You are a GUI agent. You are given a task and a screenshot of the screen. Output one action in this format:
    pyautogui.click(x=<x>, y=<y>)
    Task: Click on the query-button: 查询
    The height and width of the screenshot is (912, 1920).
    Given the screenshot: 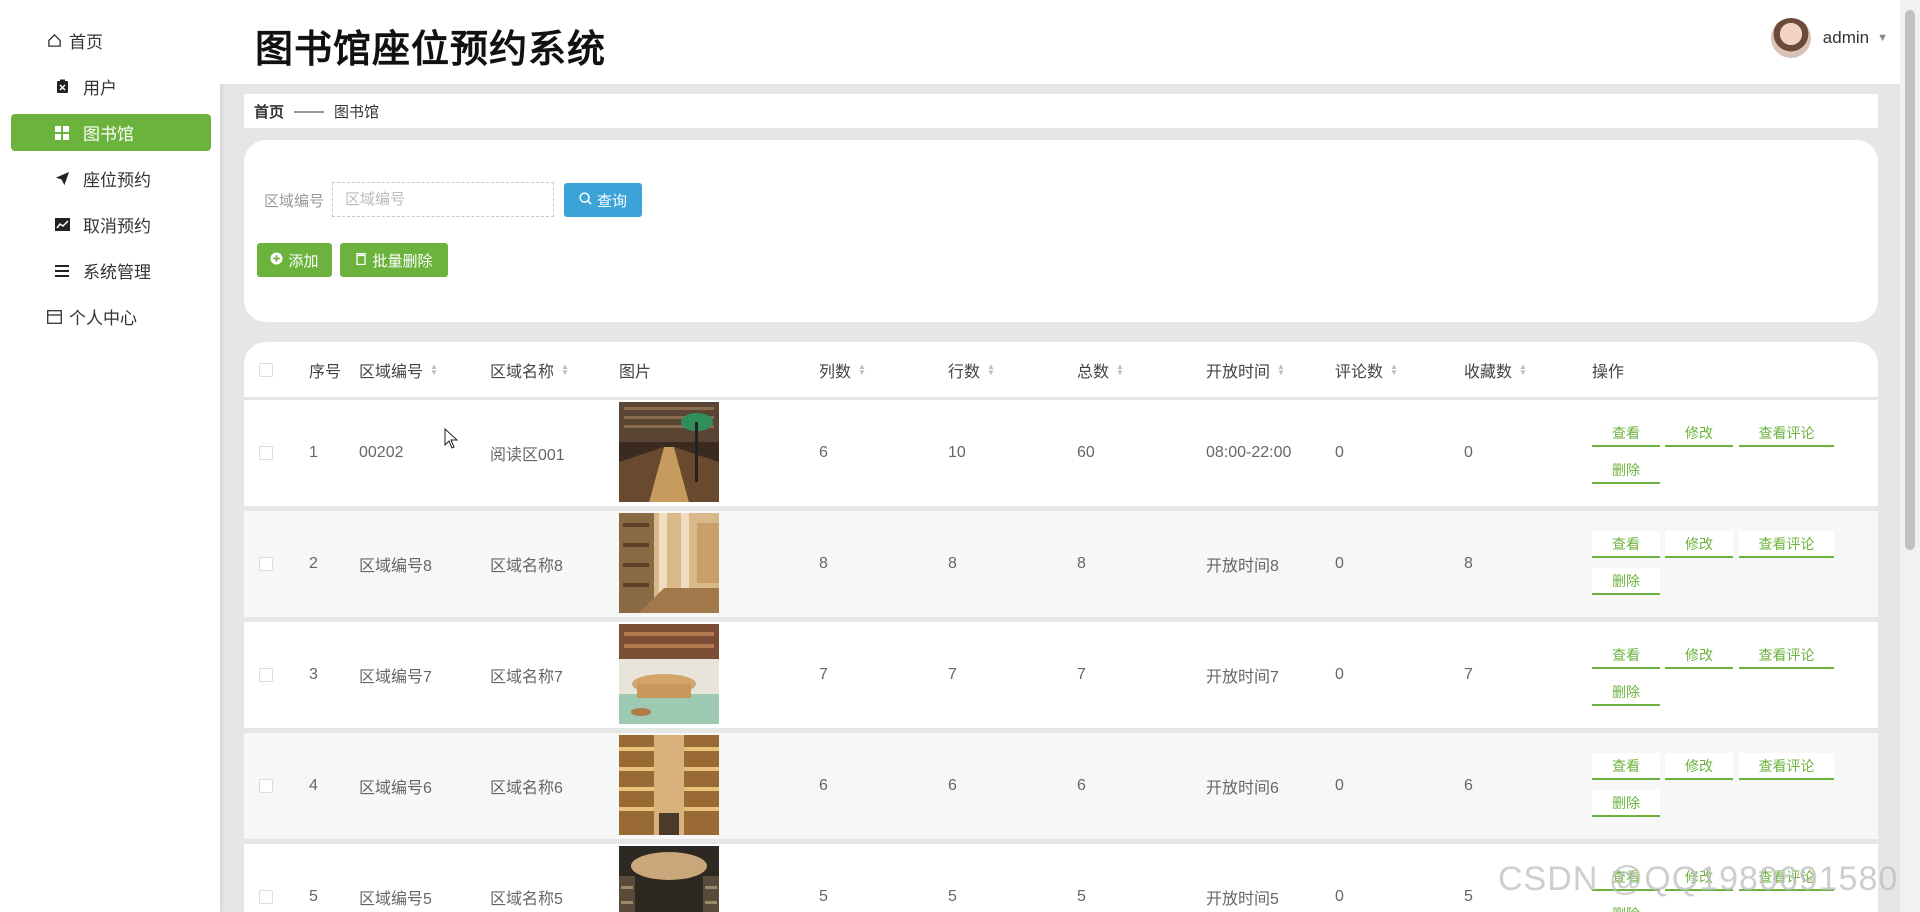 What is the action you would take?
    pyautogui.click(x=603, y=200)
    